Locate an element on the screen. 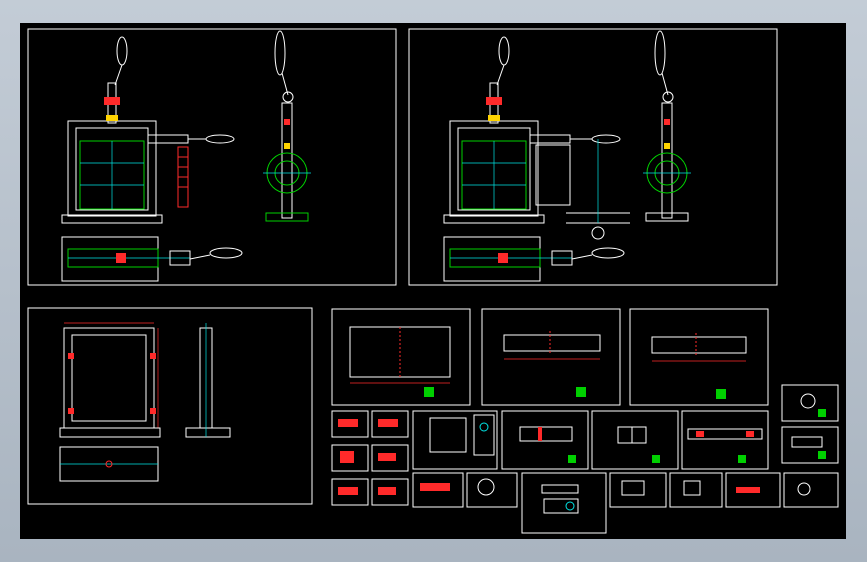 Image resolution: width=867 pixels, height=562 pixels. sheet-frame-detail is located at coordinates (170, 406).